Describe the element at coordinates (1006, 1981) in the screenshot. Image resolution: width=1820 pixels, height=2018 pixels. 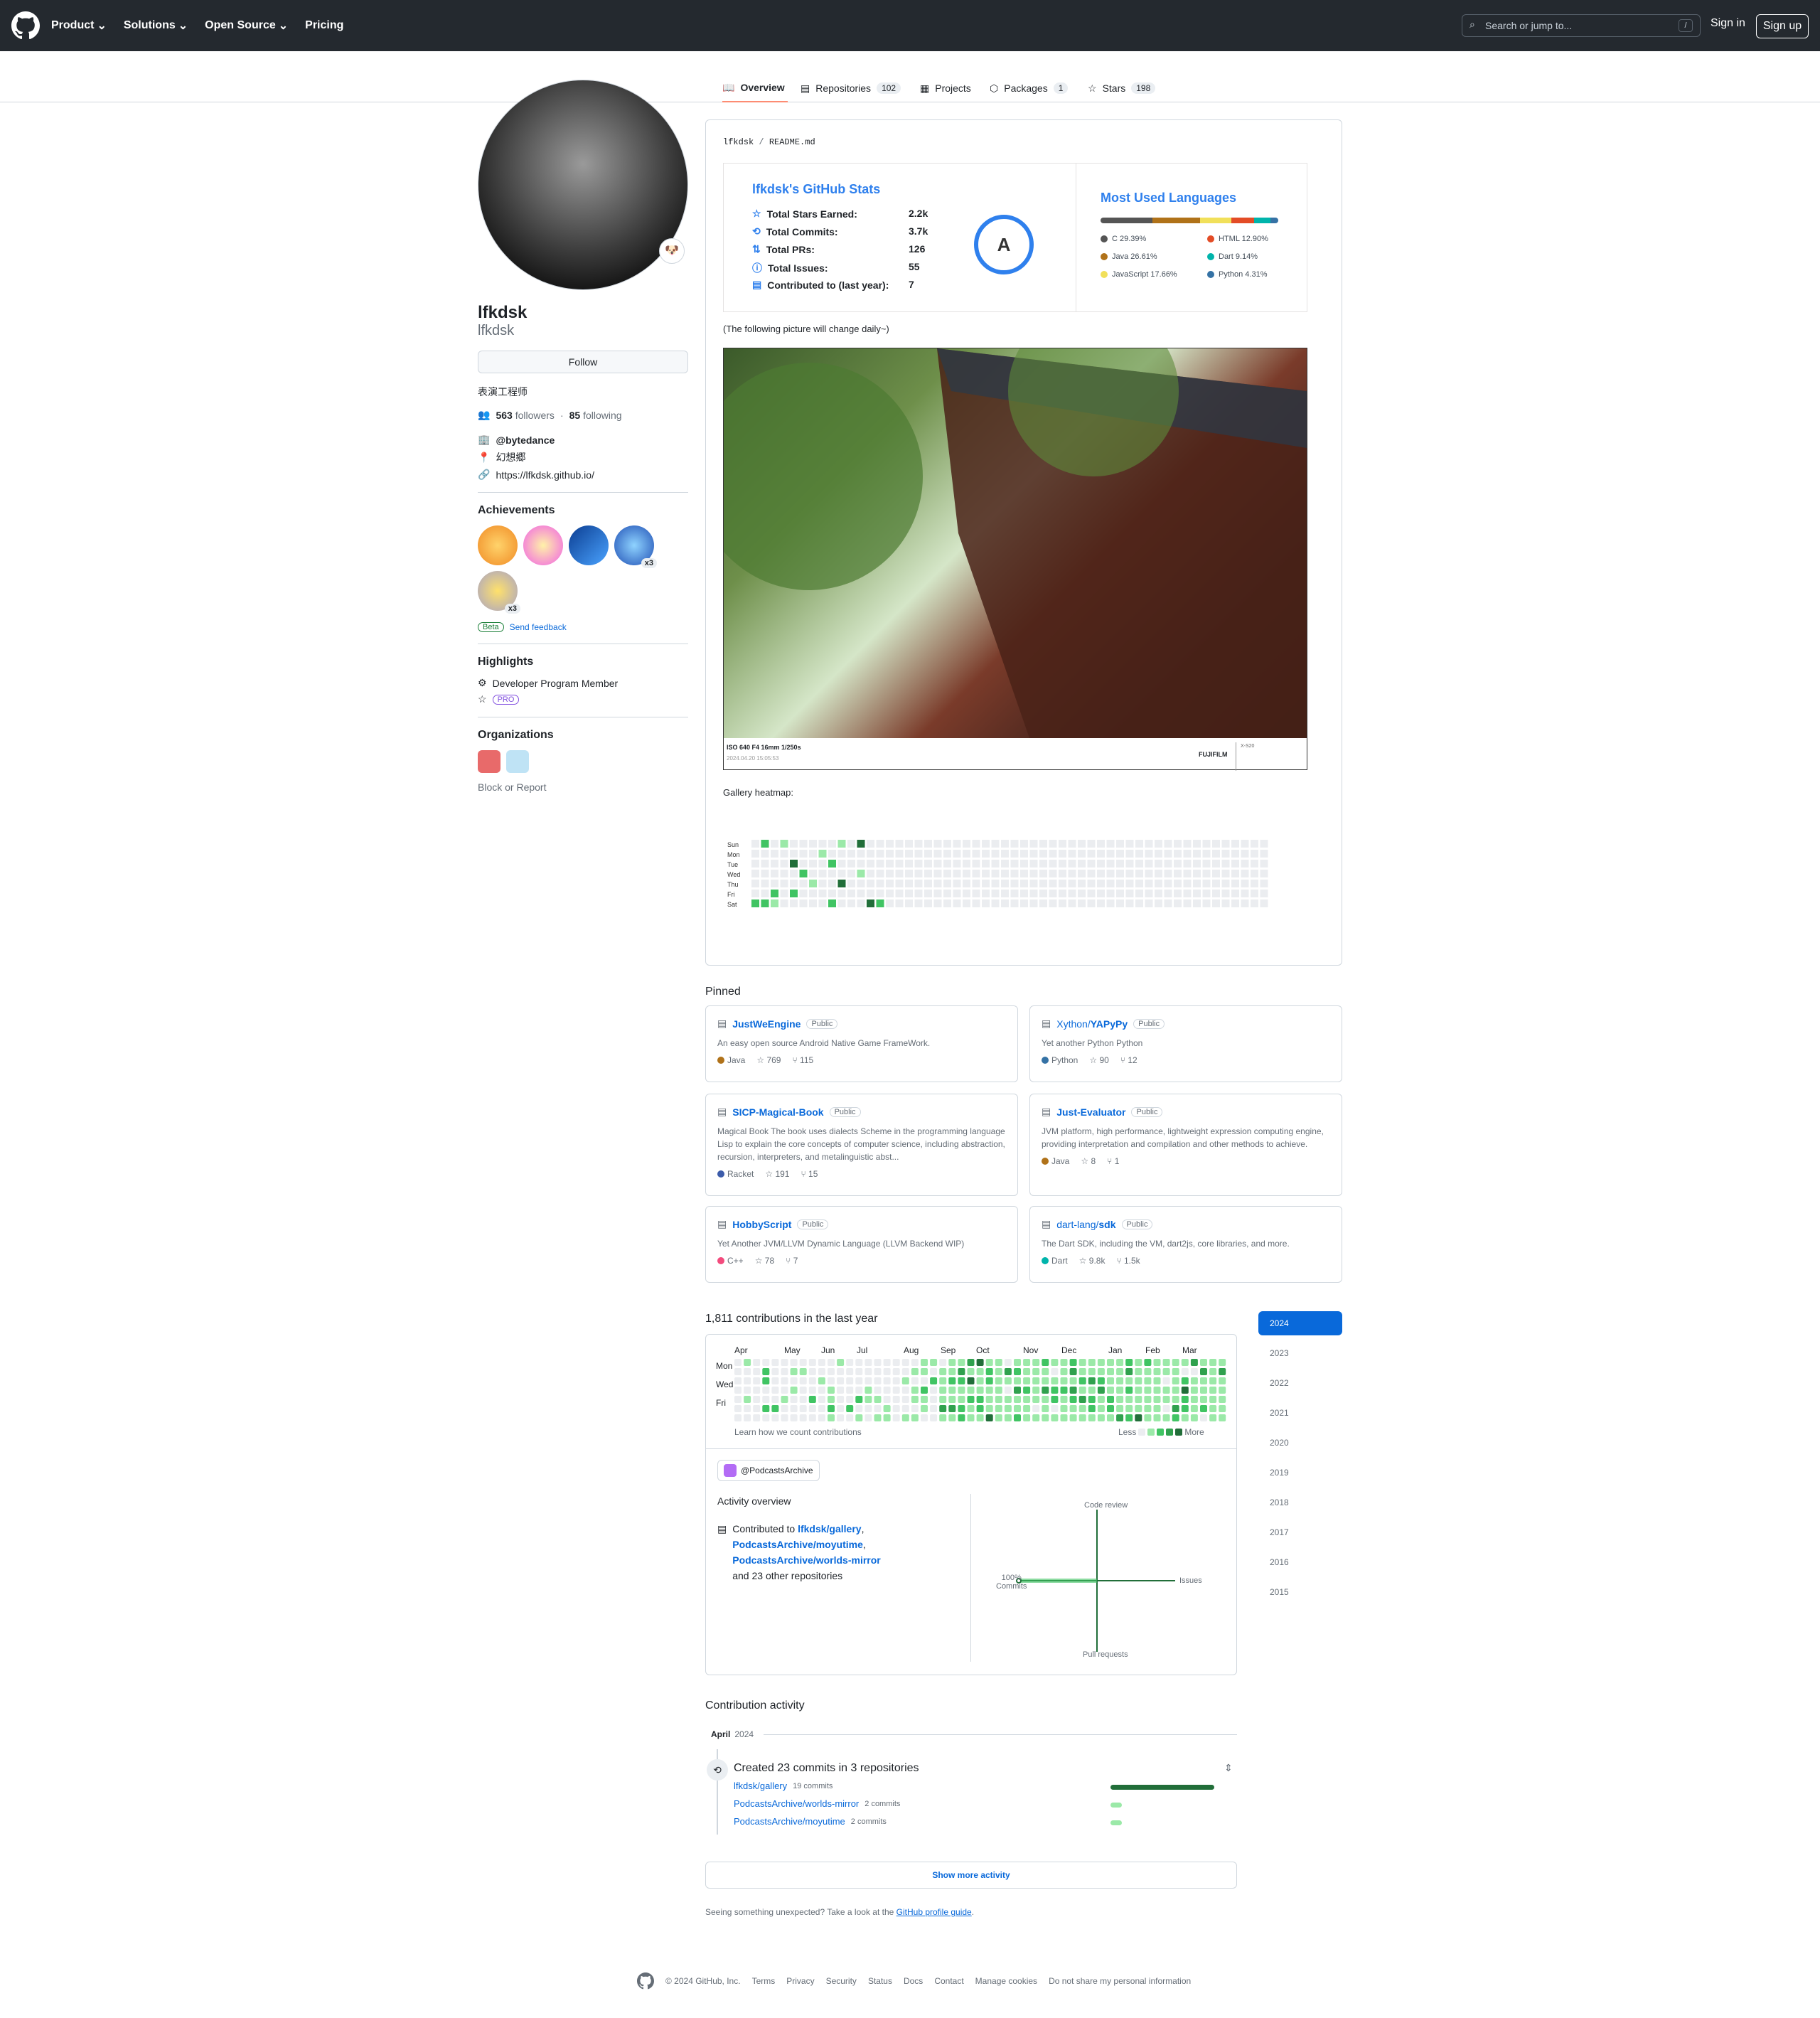
I see `footer-link: Manage cookies` at that location.